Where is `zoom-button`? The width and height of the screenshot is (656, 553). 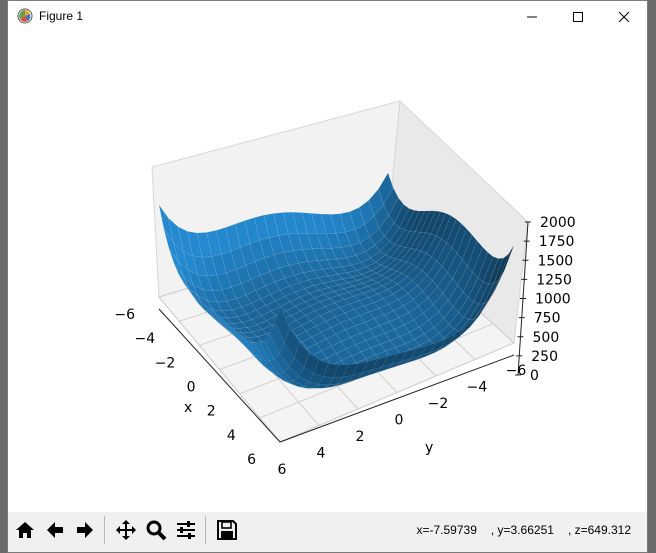 zoom-button is located at coordinates (156, 530).